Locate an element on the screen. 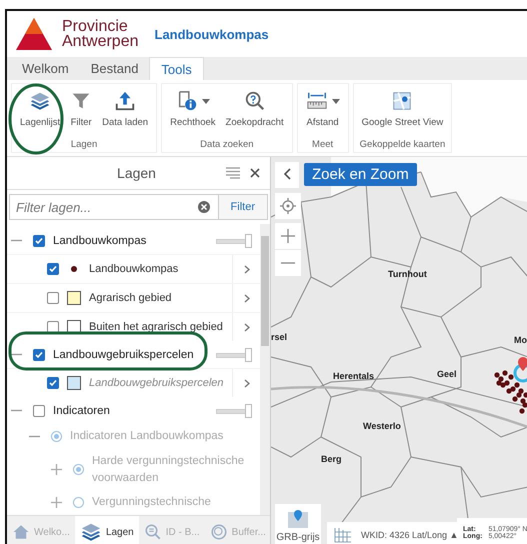 This screenshot has height=544, width=527. search-zoom-button: Zoek en Zoom is located at coordinates (360, 174).